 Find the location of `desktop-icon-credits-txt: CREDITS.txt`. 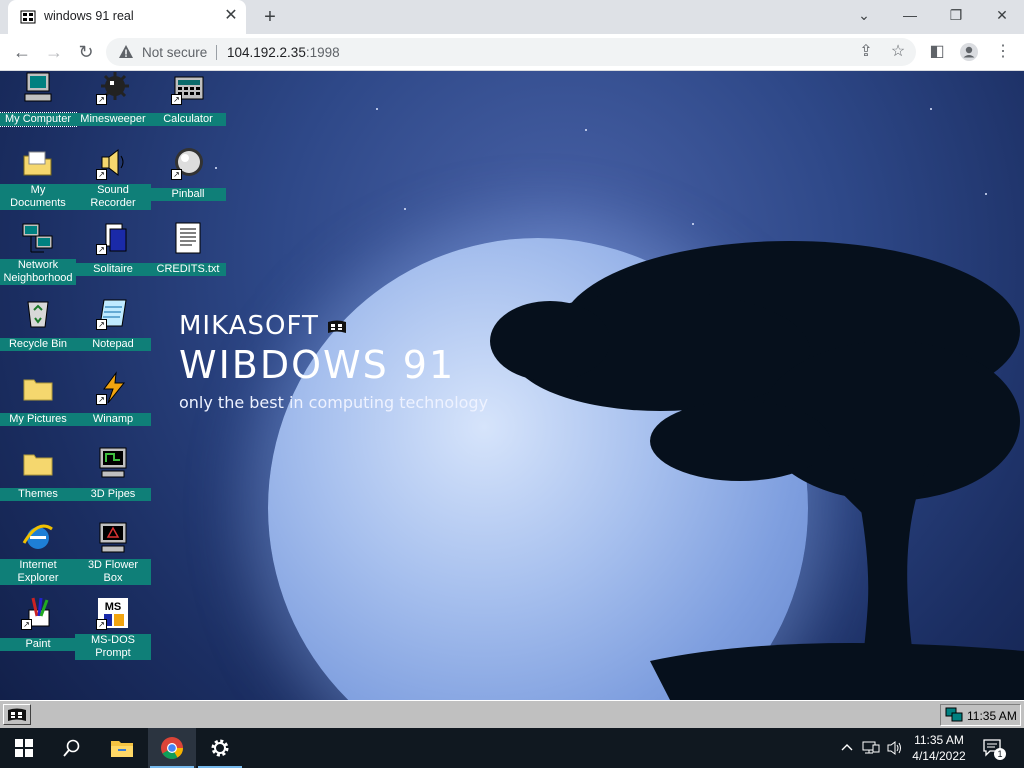

desktop-icon-credits-txt: CREDITS.txt is located at coordinates (188, 249).